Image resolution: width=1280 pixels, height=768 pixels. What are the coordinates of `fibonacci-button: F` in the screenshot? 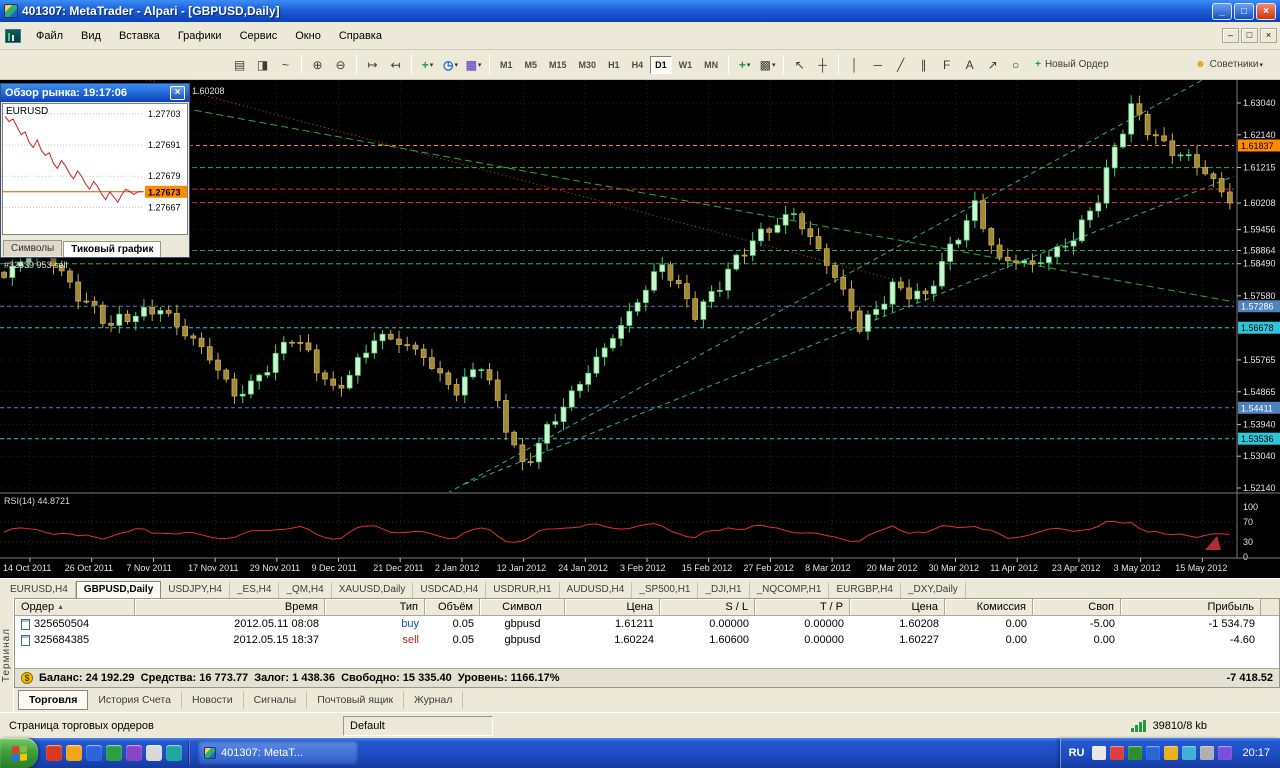 It's located at (946, 64).